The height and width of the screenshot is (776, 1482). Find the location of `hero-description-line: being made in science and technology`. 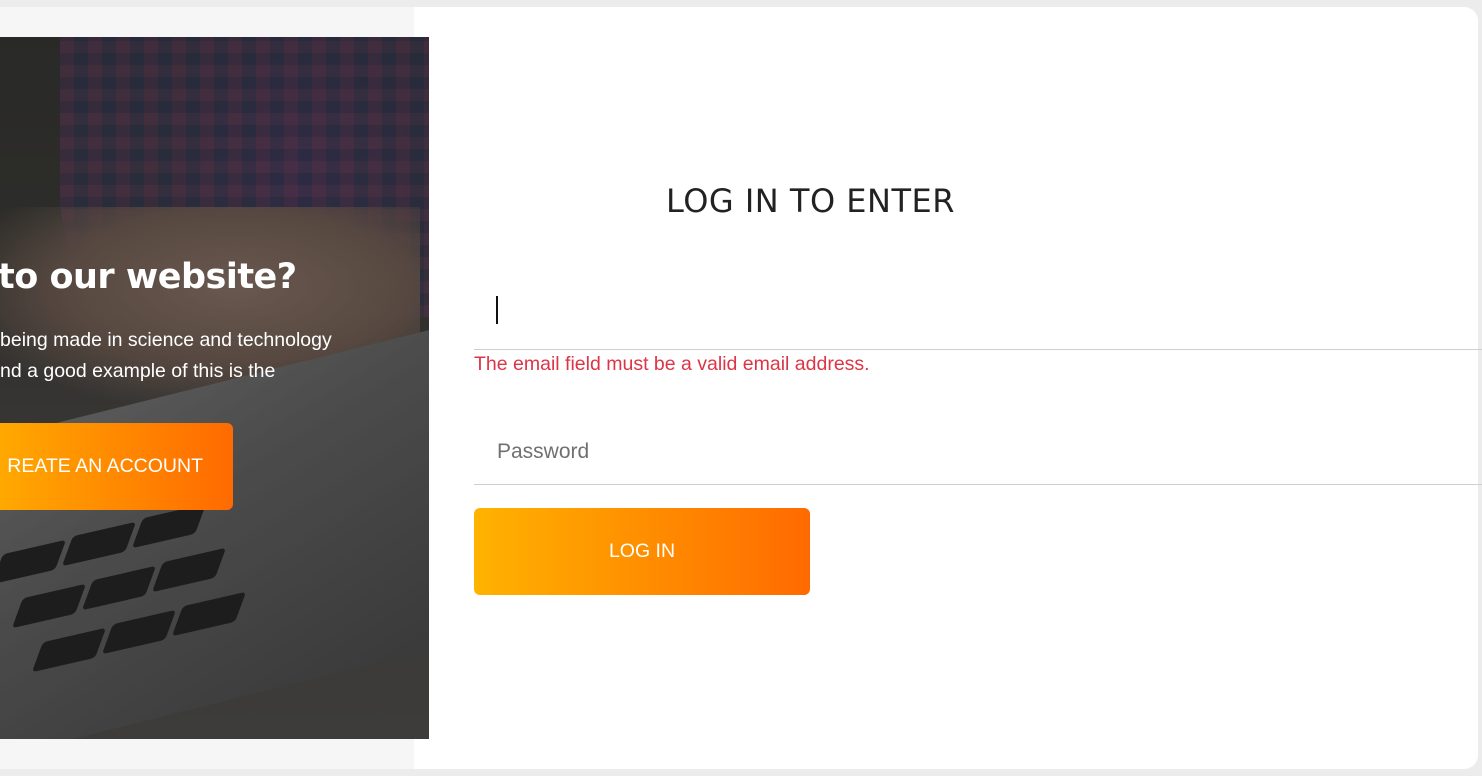

hero-description-line: being made in science and technology is located at coordinates (166, 340).